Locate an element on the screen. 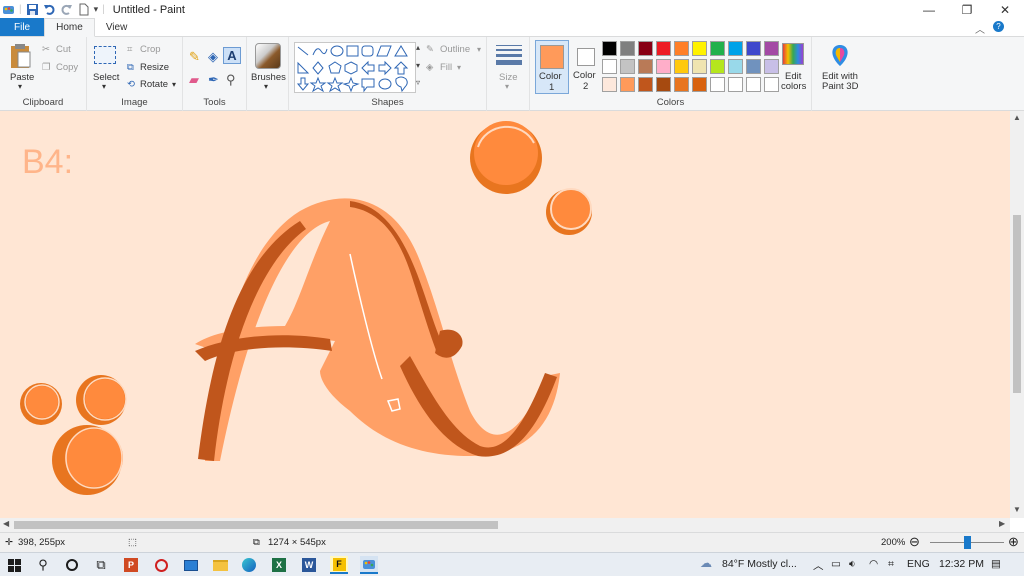  shapes-gallery is located at coordinates (355, 67).